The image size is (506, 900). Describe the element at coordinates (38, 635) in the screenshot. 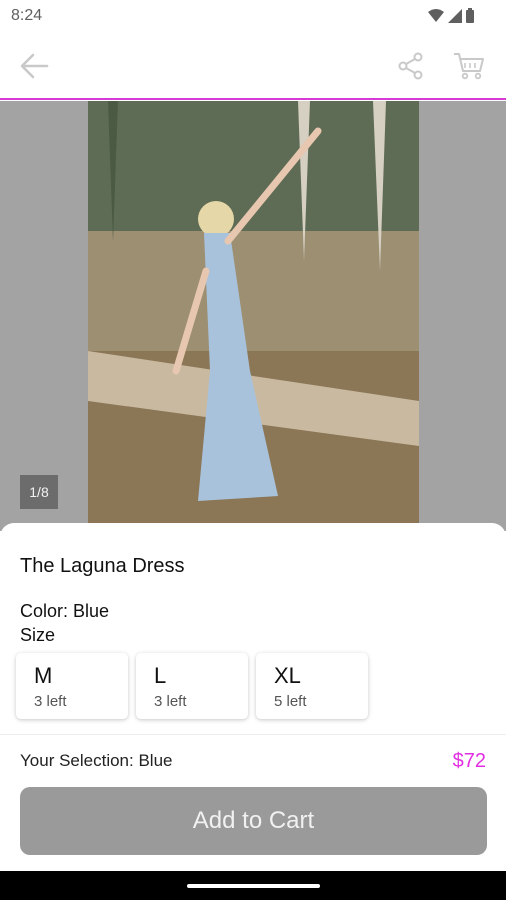

I see `size-label: Size` at that location.